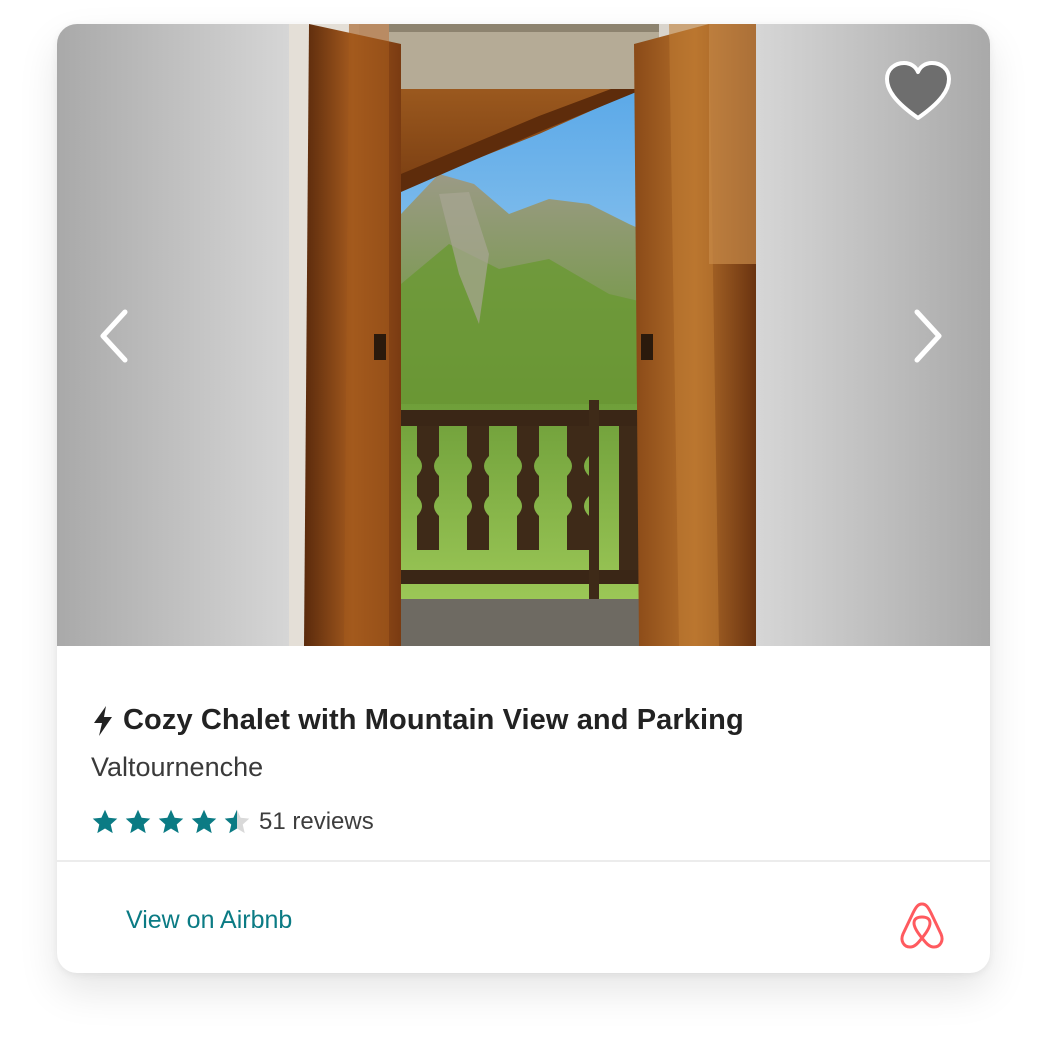 This screenshot has width=1047, height=1064. What do you see at coordinates (177, 767) in the screenshot?
I see `listing-location: Valtournenche` at bounding box center [177, 767].